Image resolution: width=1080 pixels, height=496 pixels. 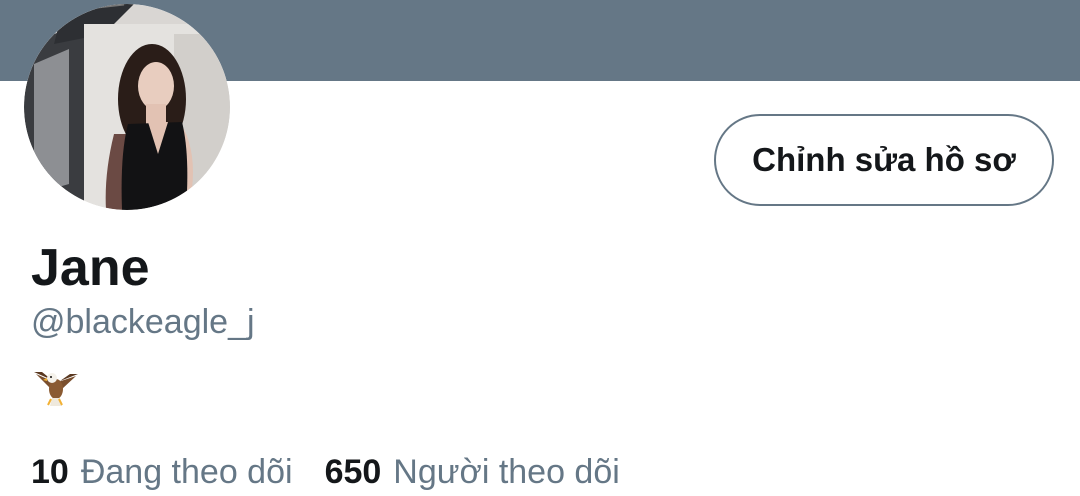 I want to click on following-count: 10, so click(x=50, y=472).